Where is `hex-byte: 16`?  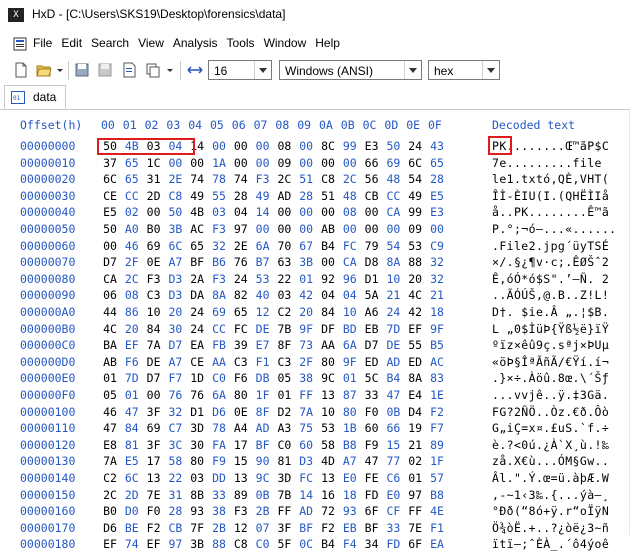 hex-byte: 16 is located at coordinates (328, 495).